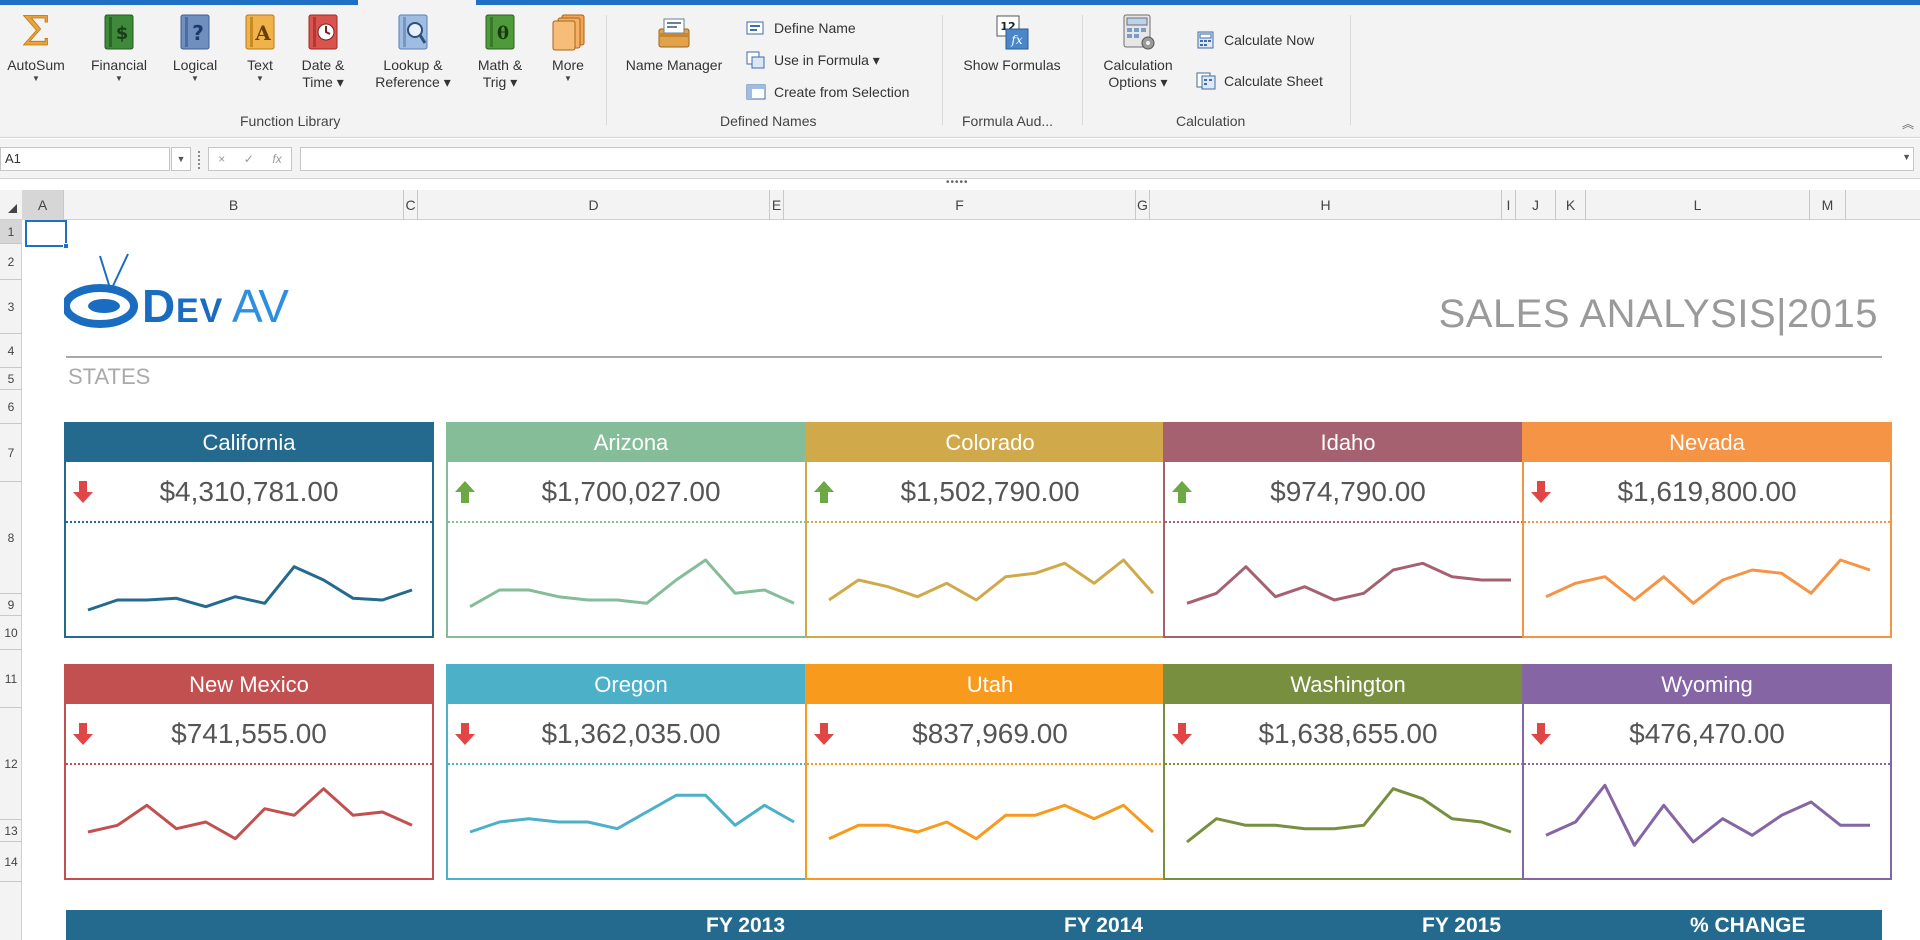 Image resolution: width=1920 pixels, height=940 pixels. I want to click on state-card-title: Oregon, so click(631, 685).